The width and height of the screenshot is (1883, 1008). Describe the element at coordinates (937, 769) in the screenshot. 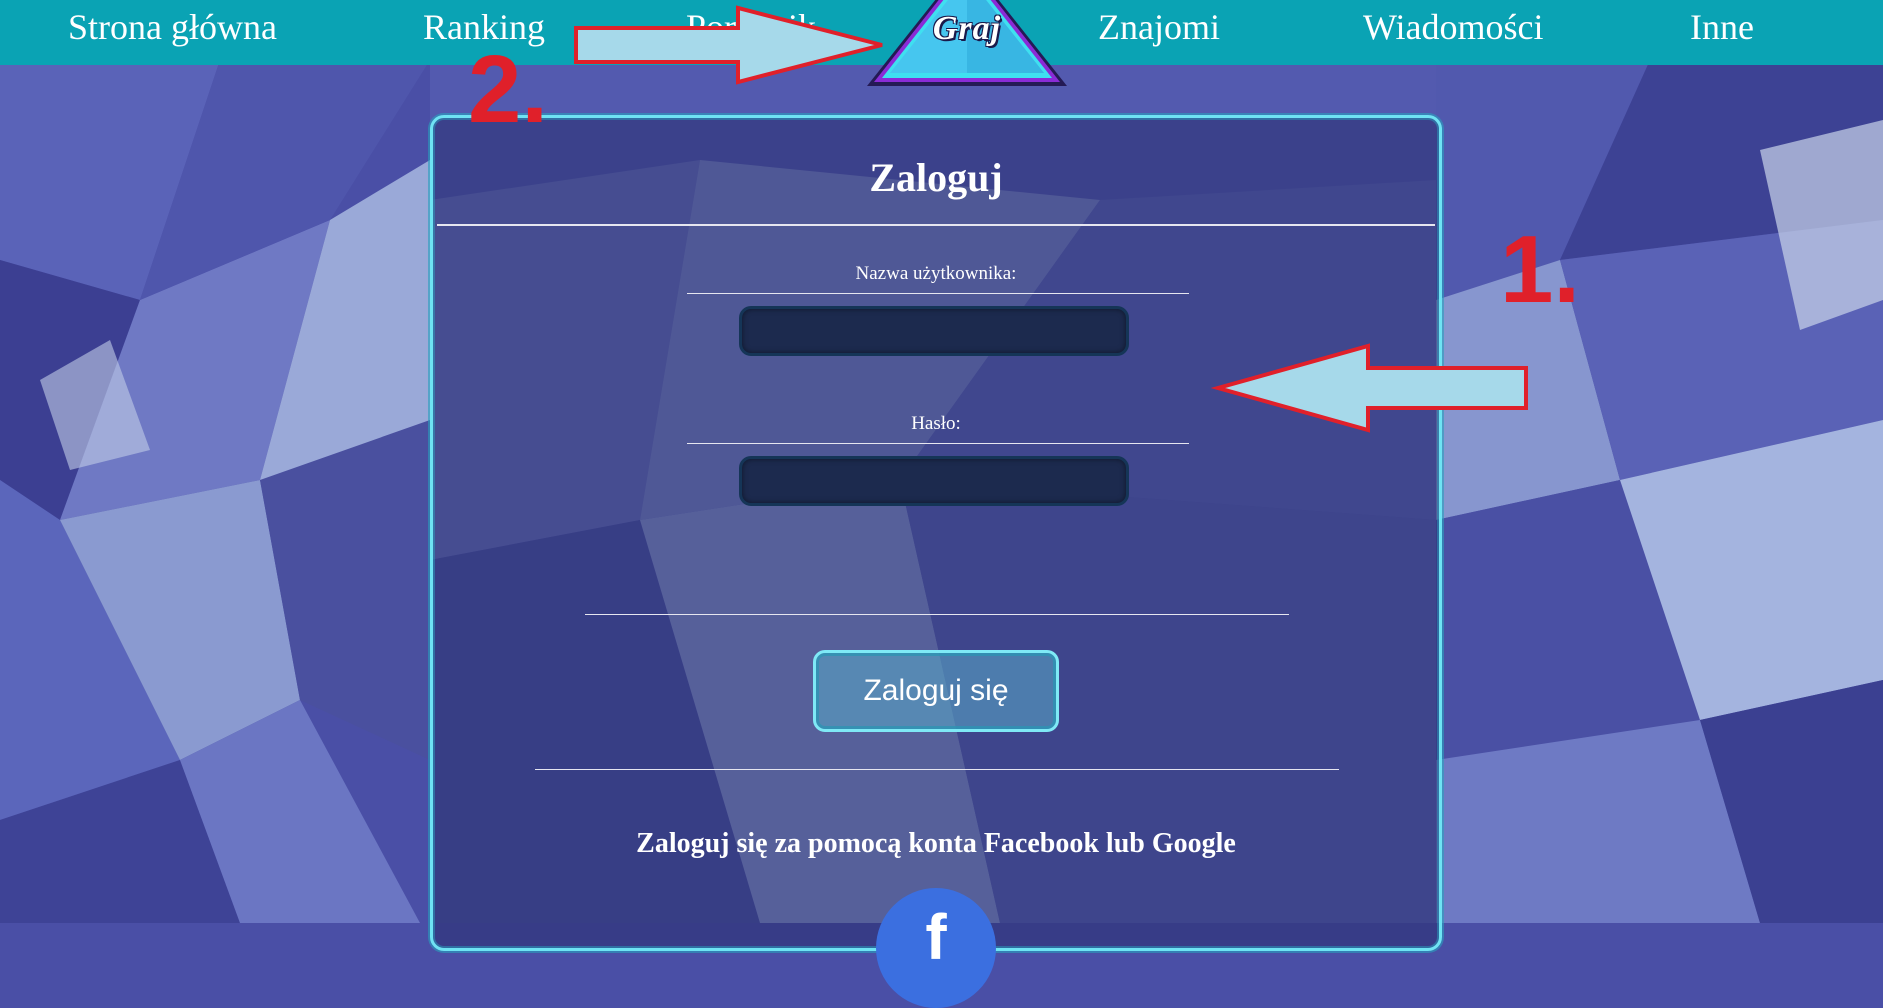

I see `social-divider` at that location.